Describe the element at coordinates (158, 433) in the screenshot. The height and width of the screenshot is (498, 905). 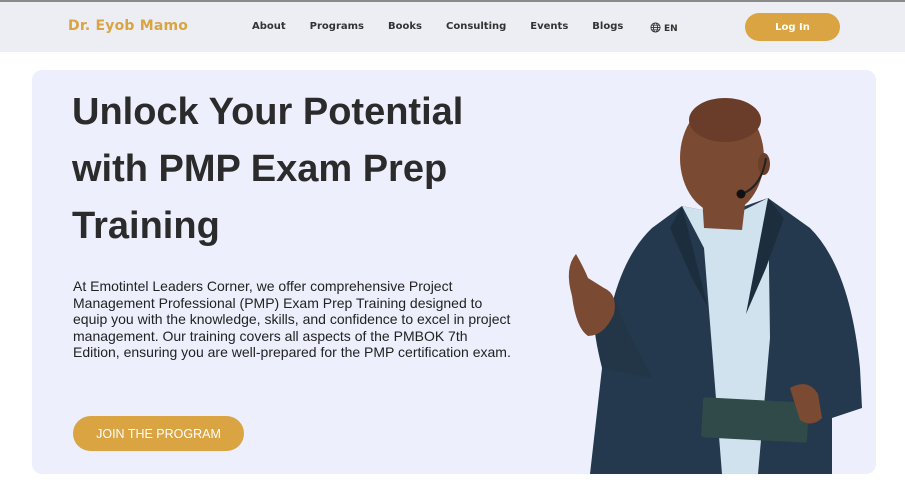
I see `join-program-button: JOIN THE PROGRAM` at that location.